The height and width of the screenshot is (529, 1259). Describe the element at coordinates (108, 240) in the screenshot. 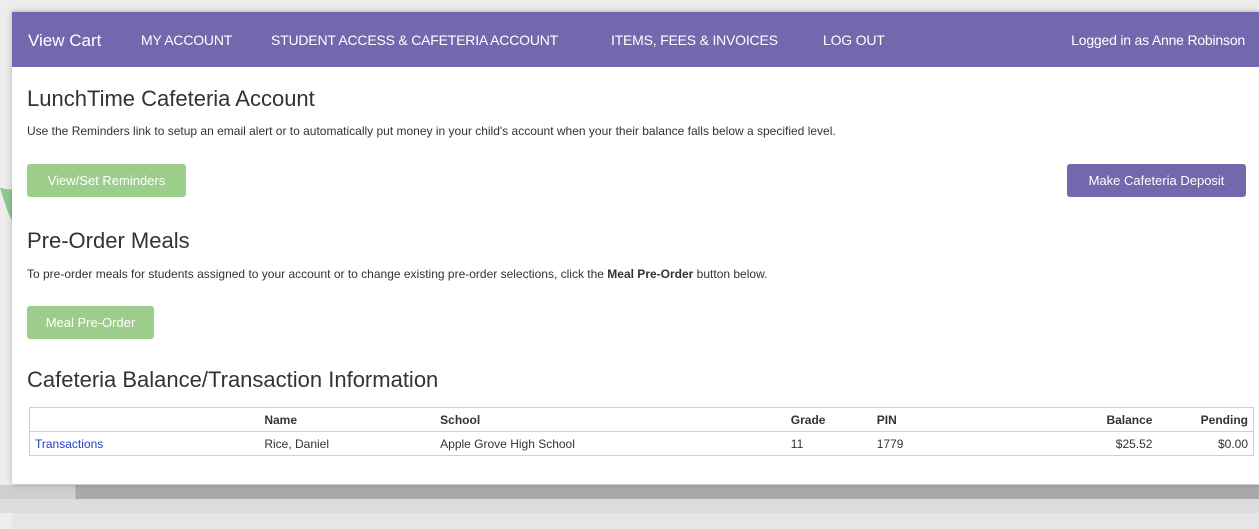

I see `pre-order-meals-title: Pre-Order Meals` at that location.